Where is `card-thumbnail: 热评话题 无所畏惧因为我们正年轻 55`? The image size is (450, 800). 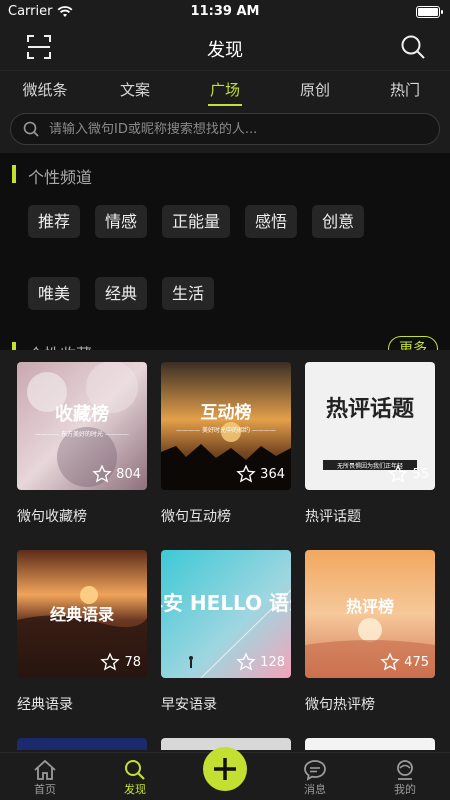 card-thumbnail: 热评话题 无所畏惧因为我们正年轻 55 is located at coordinates (370, 426).